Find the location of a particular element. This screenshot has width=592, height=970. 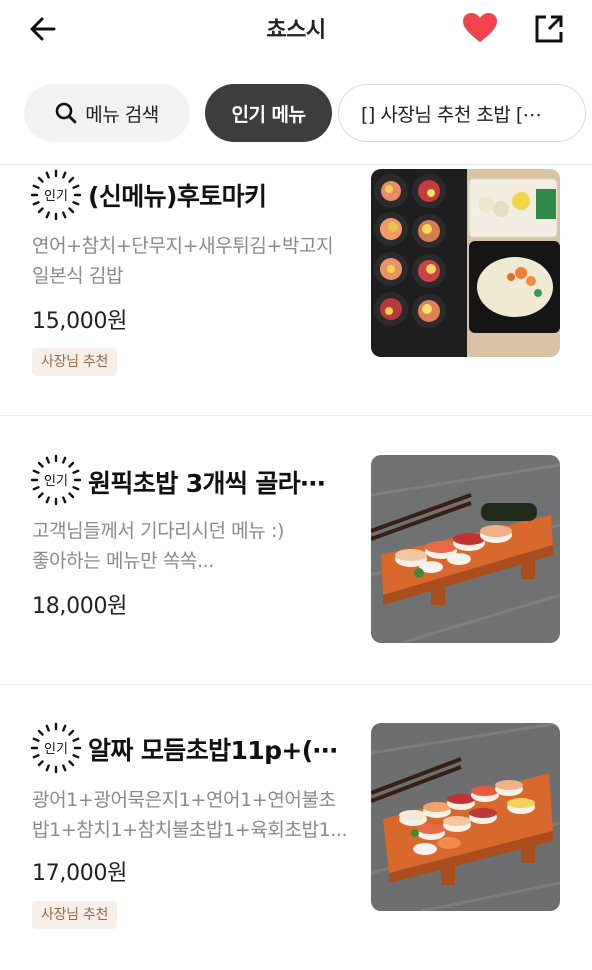

item-description-line: 고객님들께서 기다리시던 메뉴 :) is located at coordinates (158, 531).